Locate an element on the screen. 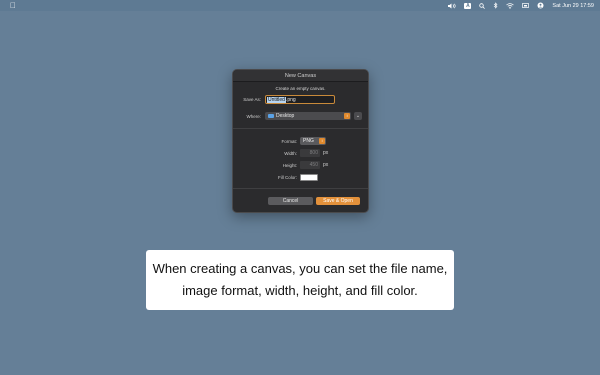 This screenshot has width=600, height=375. input-source-icon: A is located at coordinates (468, 5).